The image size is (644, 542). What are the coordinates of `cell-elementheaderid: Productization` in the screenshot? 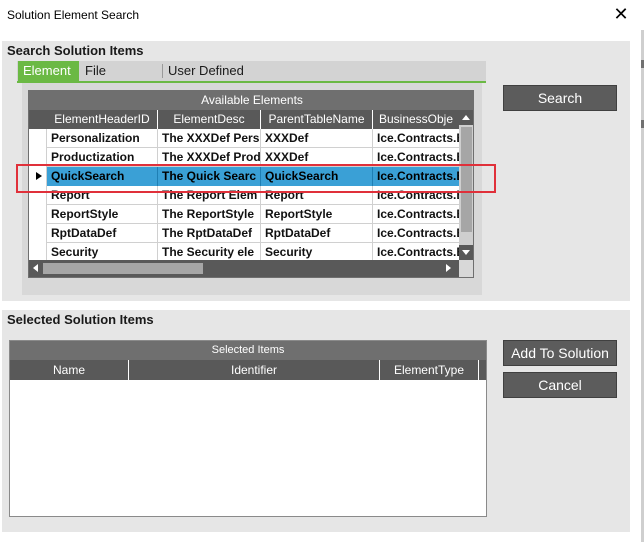 It's located at (102, 157).